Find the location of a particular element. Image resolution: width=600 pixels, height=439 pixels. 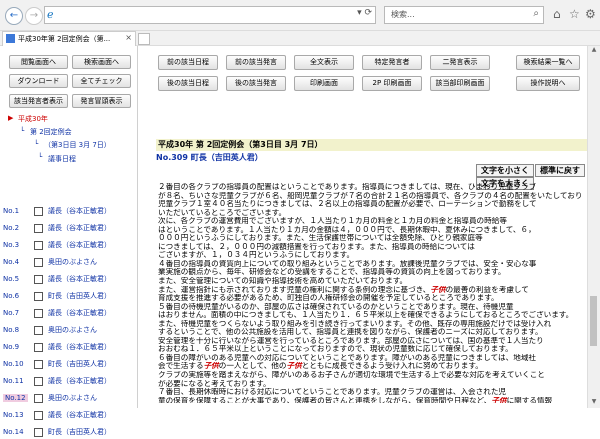

speaker-number: No.7 is located at coordinates (11, 313).